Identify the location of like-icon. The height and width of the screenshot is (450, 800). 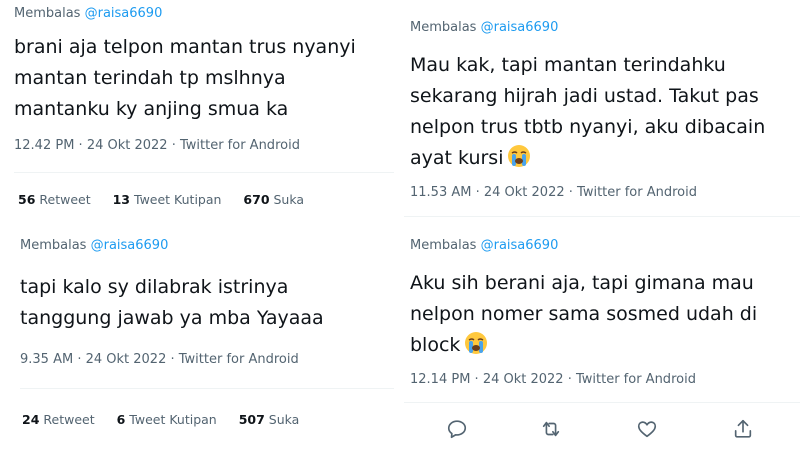
(647, 429).